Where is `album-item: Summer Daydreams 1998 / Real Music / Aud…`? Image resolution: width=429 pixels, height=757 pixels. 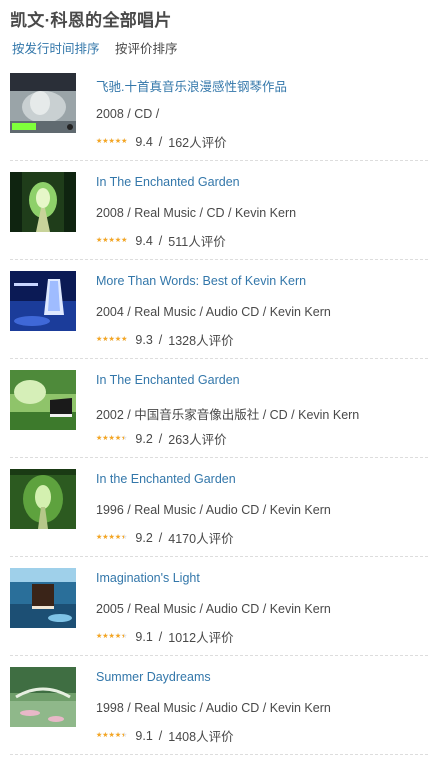 album-item: Summer Daydreams 1998 / Real Music / Aud… is located at coordinates (219, 705).